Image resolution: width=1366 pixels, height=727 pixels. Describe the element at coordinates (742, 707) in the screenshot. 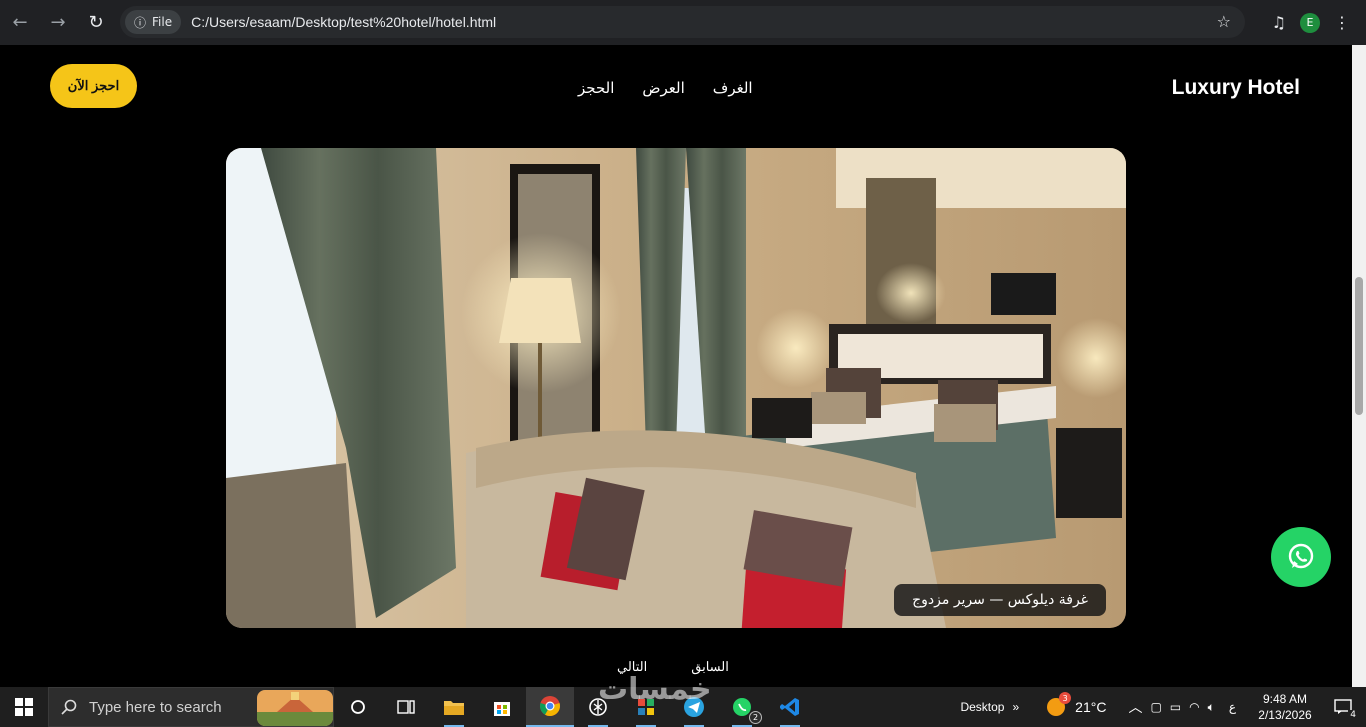

I see `whatsapp-taskbar-icon: 2` at that location.